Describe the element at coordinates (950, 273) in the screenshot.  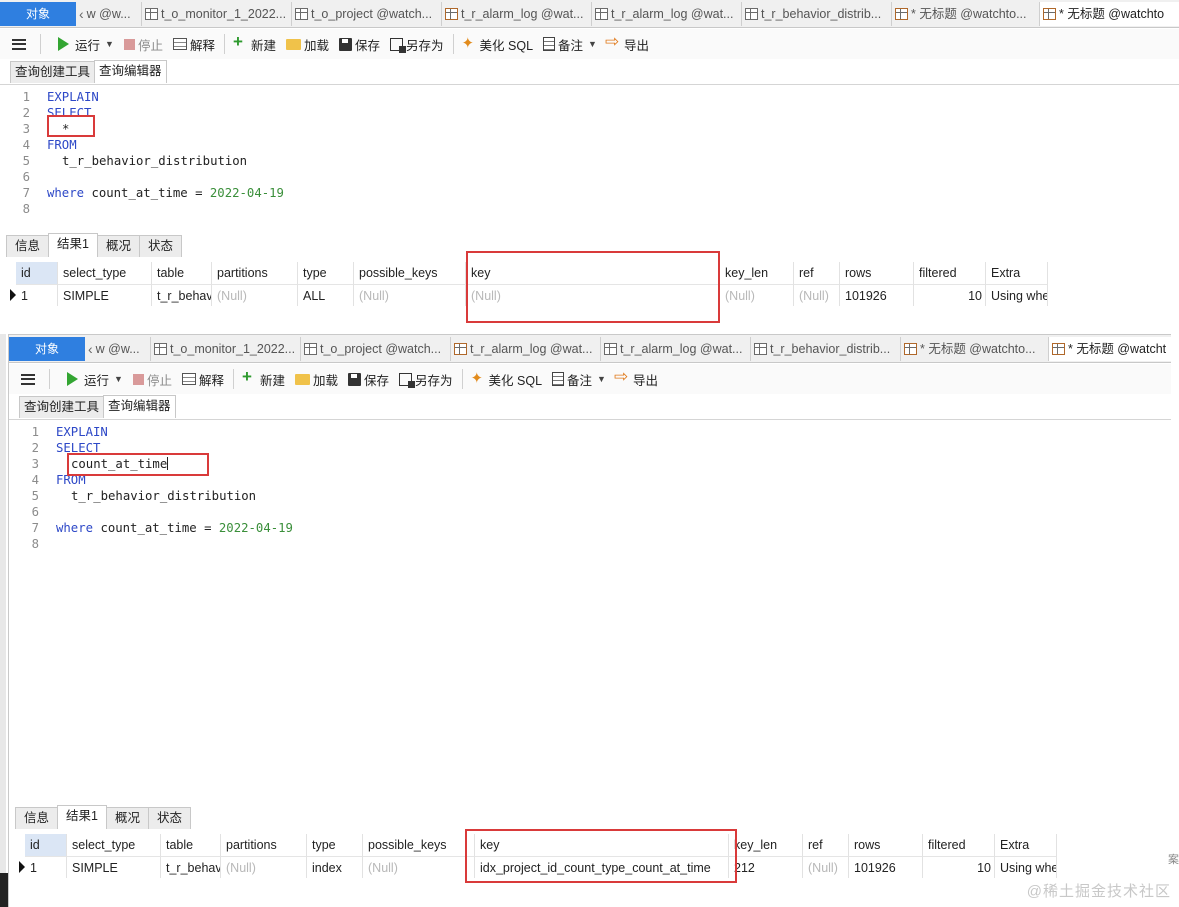
I see `column-header-filtered: filtered` at that location.